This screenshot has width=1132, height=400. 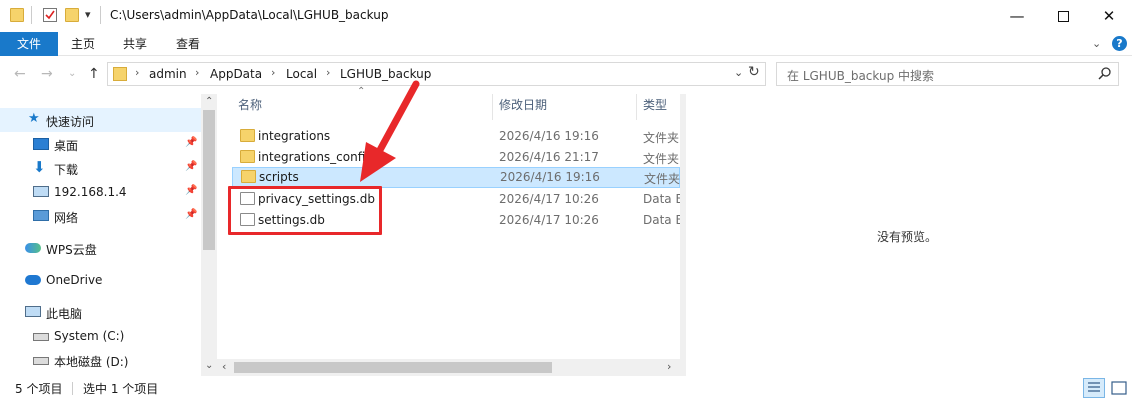 What do you see at coordinates (72, 73) in the screenshot?
I see `recent-locations-icon: ⌄` at bounding box center [72, 73].